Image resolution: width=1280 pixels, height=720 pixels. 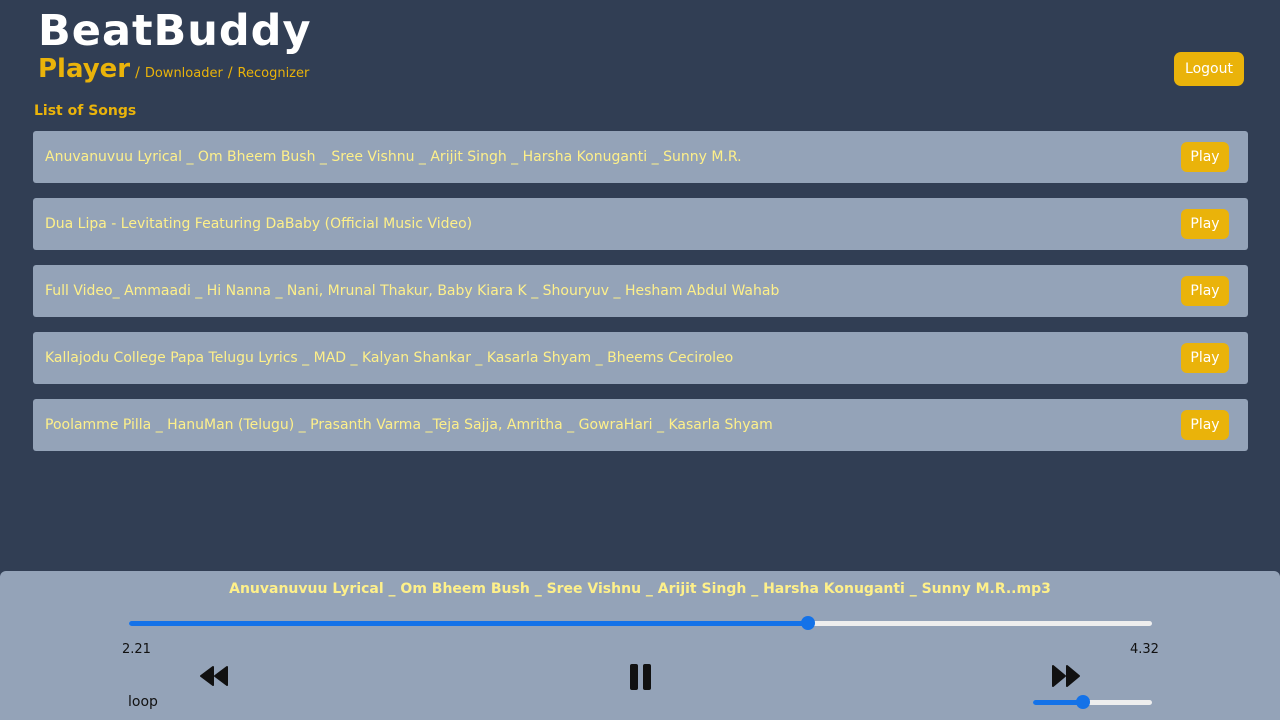 I want to click on nav-downloader: Downloader, so click(x=184, y=73).